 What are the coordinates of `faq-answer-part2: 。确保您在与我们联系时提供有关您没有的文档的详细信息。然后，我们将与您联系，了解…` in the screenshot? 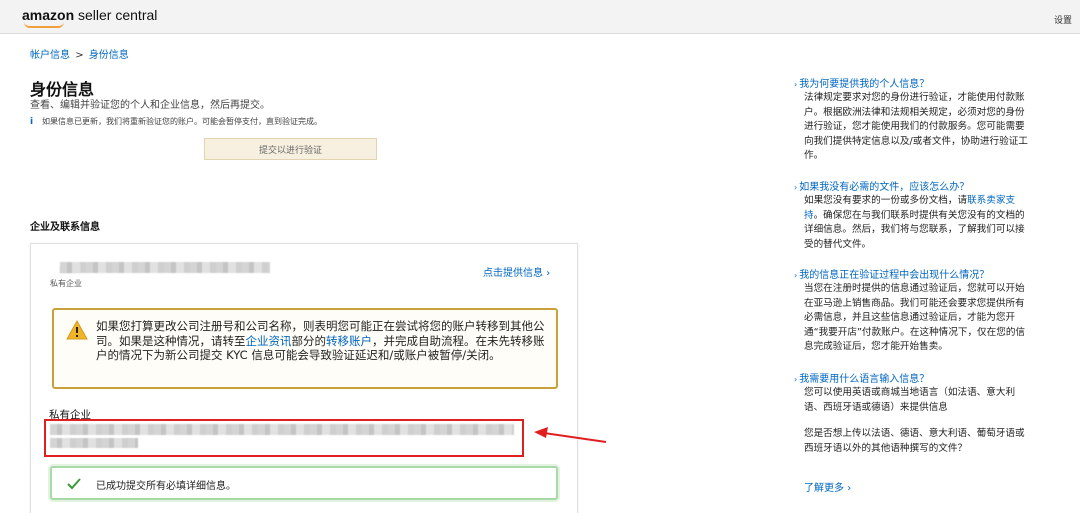 It's located at (914, 229).